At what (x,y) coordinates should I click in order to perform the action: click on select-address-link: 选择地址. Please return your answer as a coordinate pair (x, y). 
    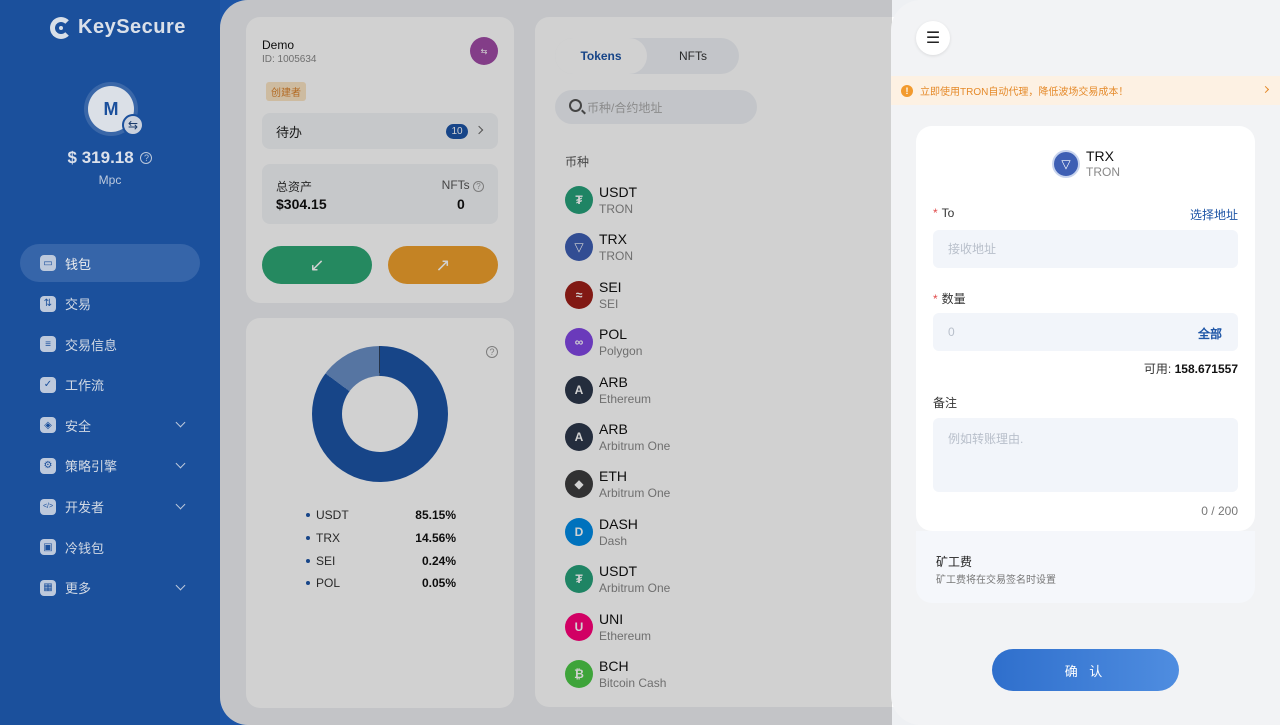
    Looking at the image, I should click on (1214, 214).